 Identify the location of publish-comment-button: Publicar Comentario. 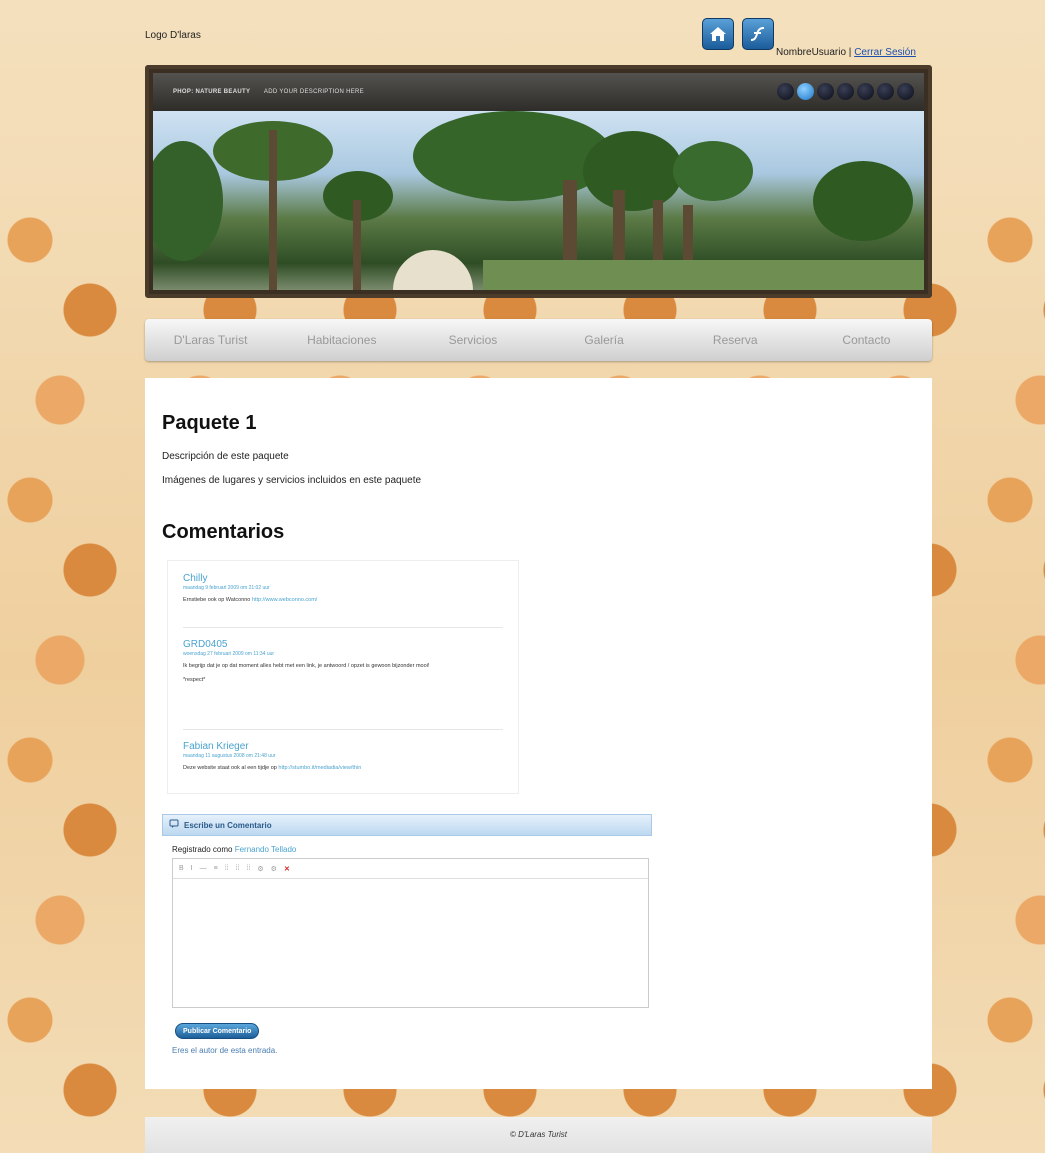
(217, 1031).